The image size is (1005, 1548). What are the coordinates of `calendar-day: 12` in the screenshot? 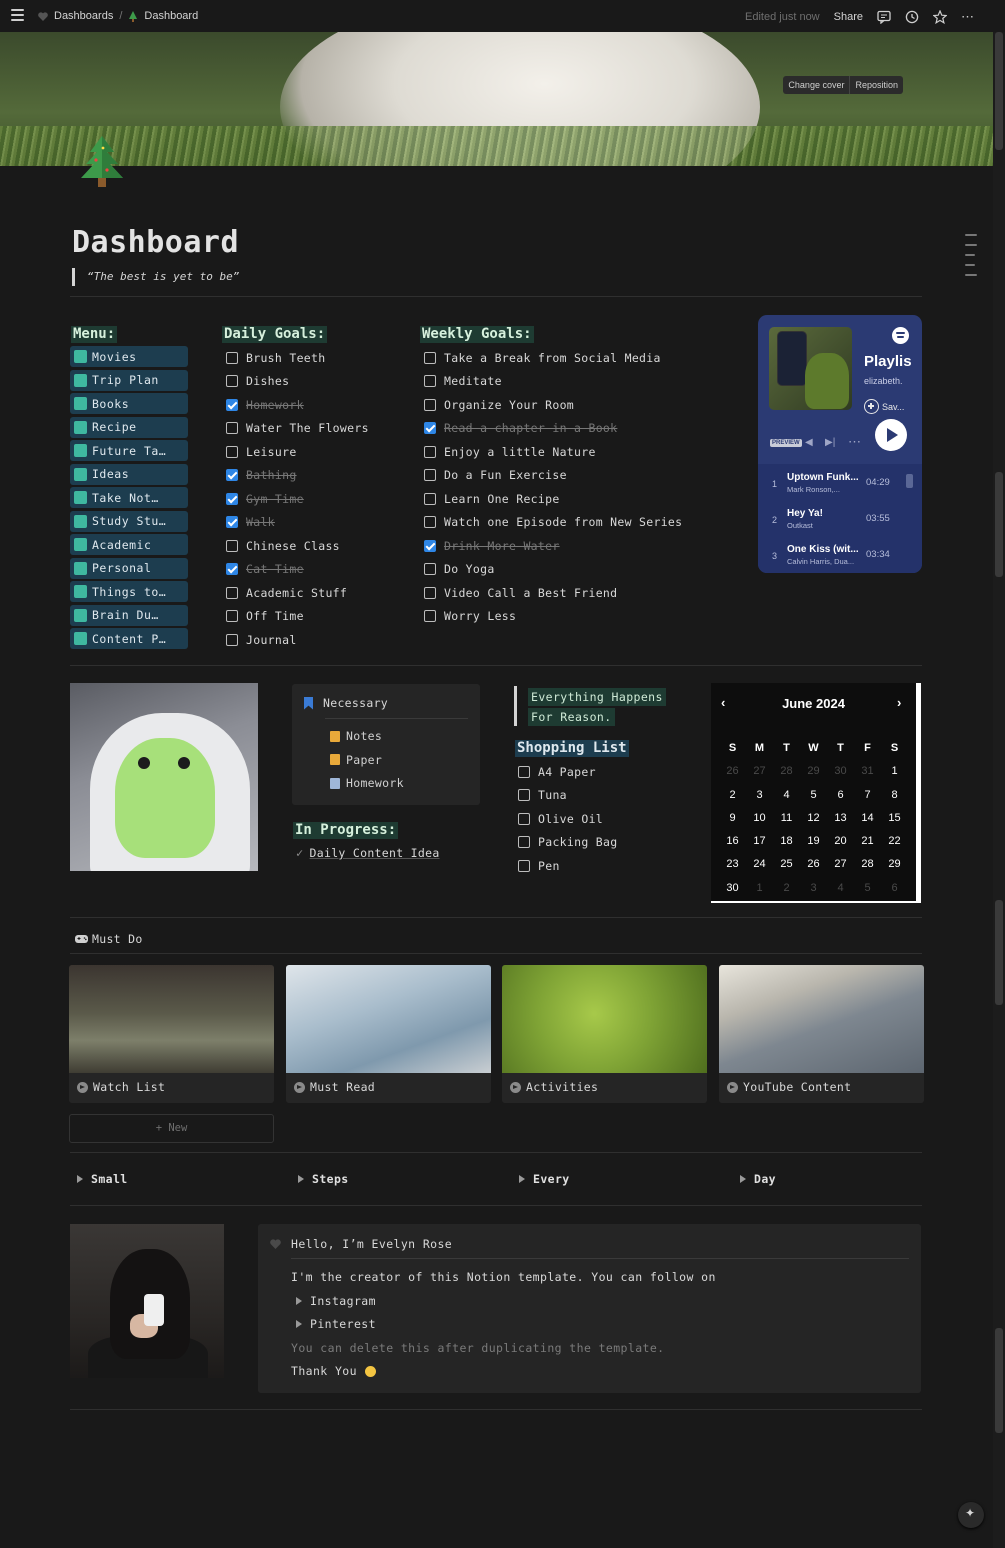 It's located at (813, 818).